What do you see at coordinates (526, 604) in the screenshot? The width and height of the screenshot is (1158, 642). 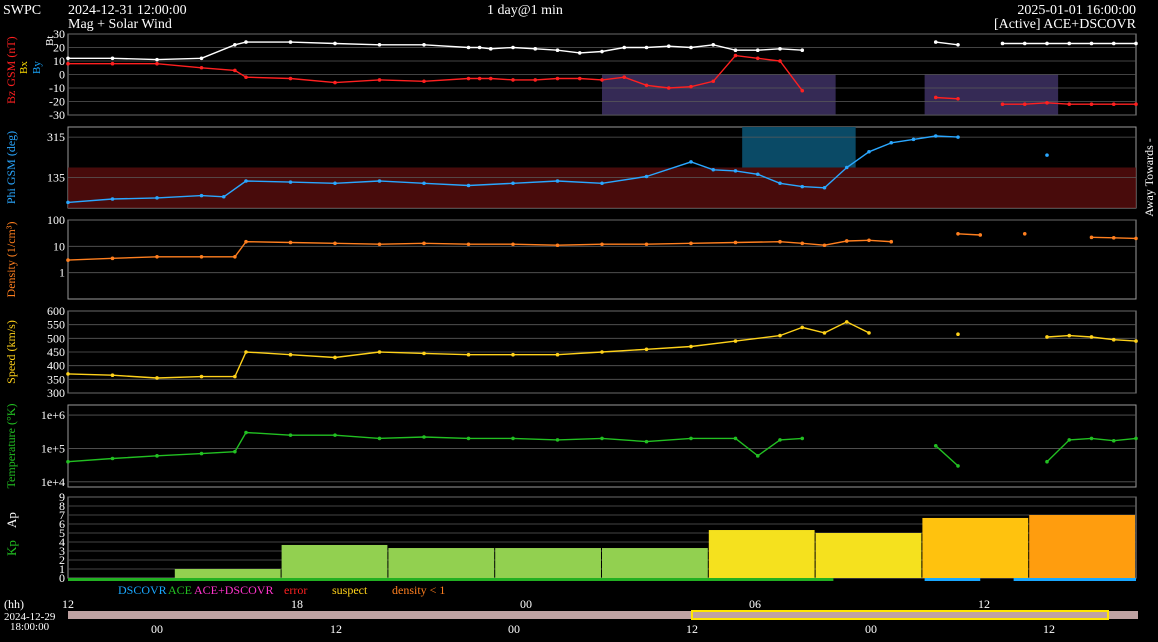 I see `time-tick-top: 00` at bounding box center [526, 604].